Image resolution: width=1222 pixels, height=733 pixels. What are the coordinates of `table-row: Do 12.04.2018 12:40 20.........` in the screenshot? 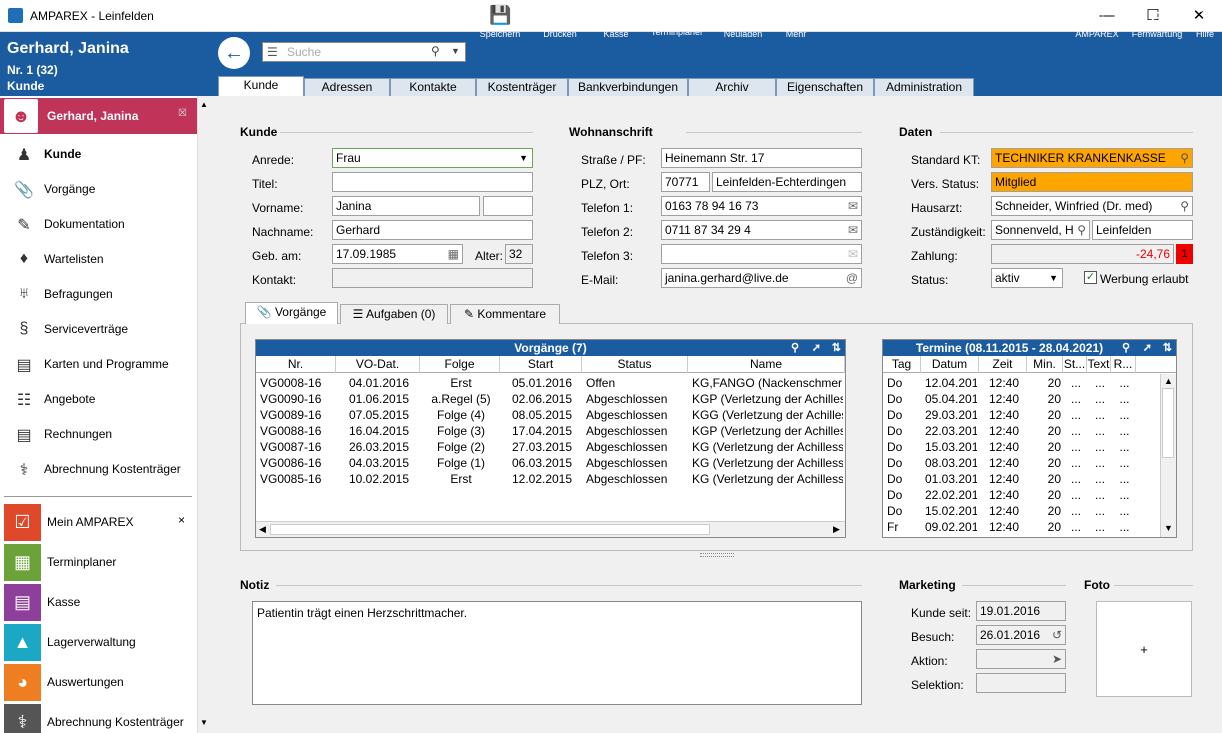 It's located at (1009, 383).